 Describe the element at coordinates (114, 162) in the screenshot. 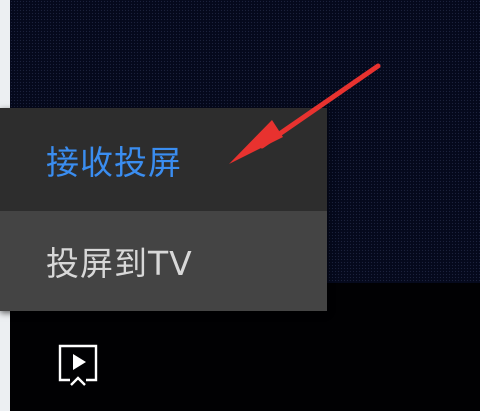

I see `menu-item-label: 接收投屏` at that location.